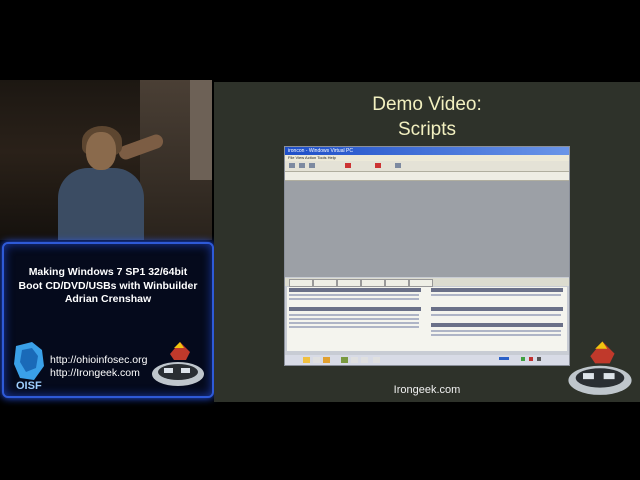  Describe the element at coordinates (427, 117) in the screenshot. I see `slide-title: Demo Video: Scripts` at that location.